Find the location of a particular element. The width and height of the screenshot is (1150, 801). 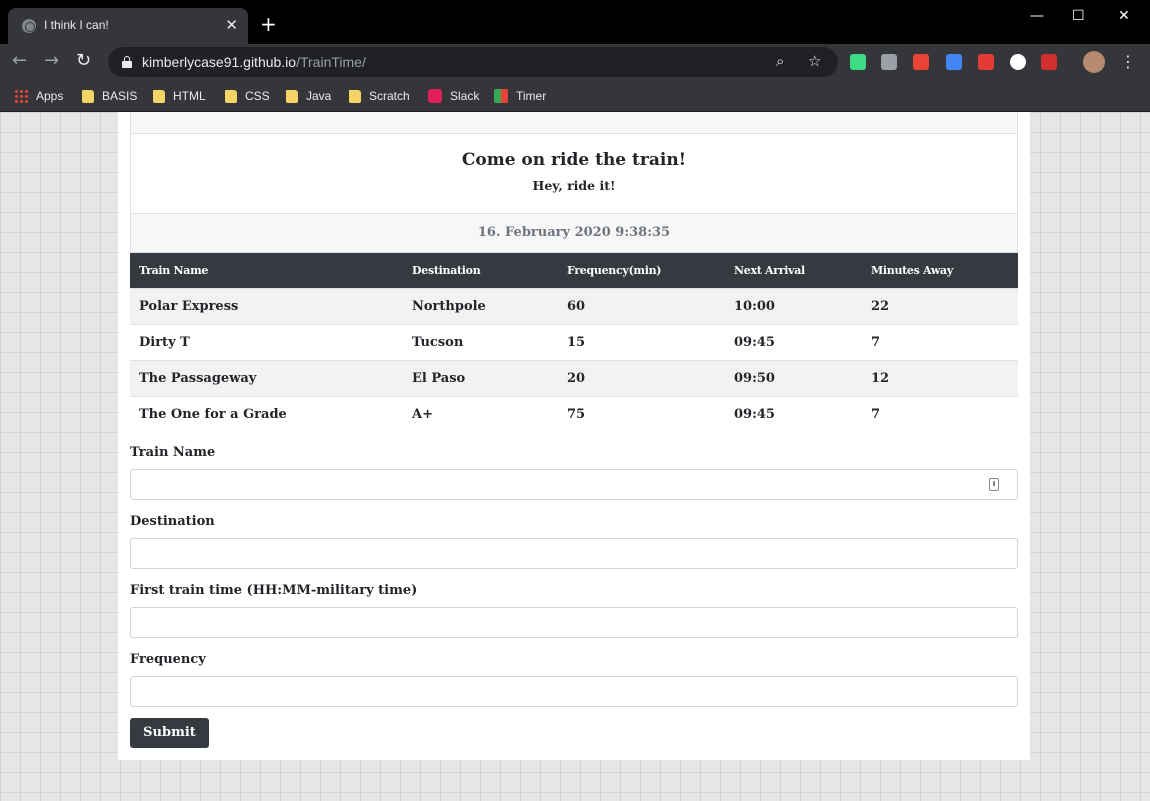

table-row: The Passageway El Paso 20 09:50 12 is located at coordinates (574, 377).